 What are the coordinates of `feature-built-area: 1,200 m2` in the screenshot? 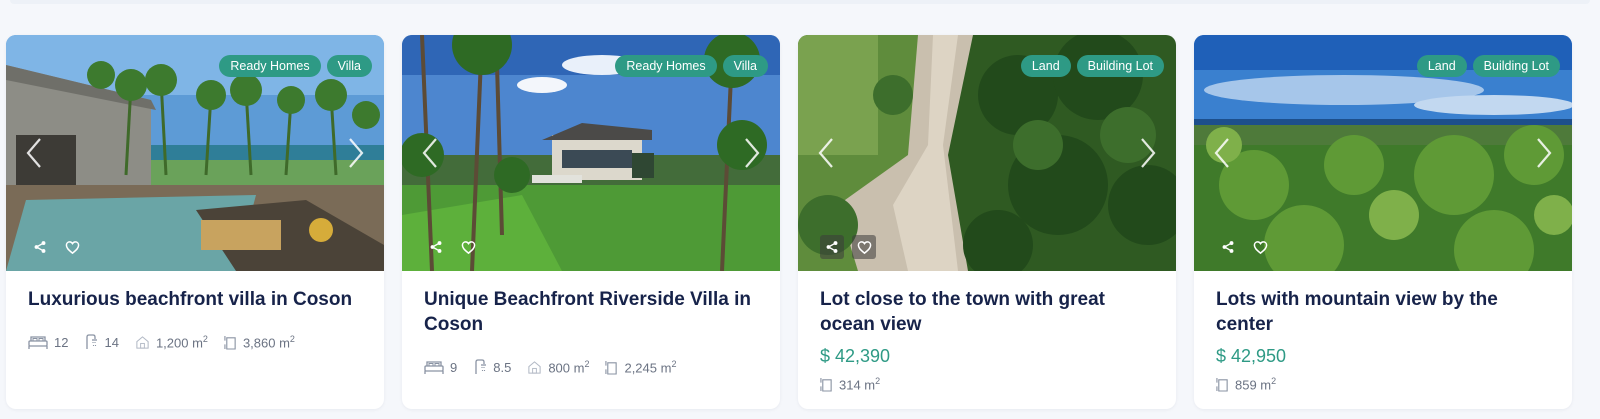 It's located at (171, 342).